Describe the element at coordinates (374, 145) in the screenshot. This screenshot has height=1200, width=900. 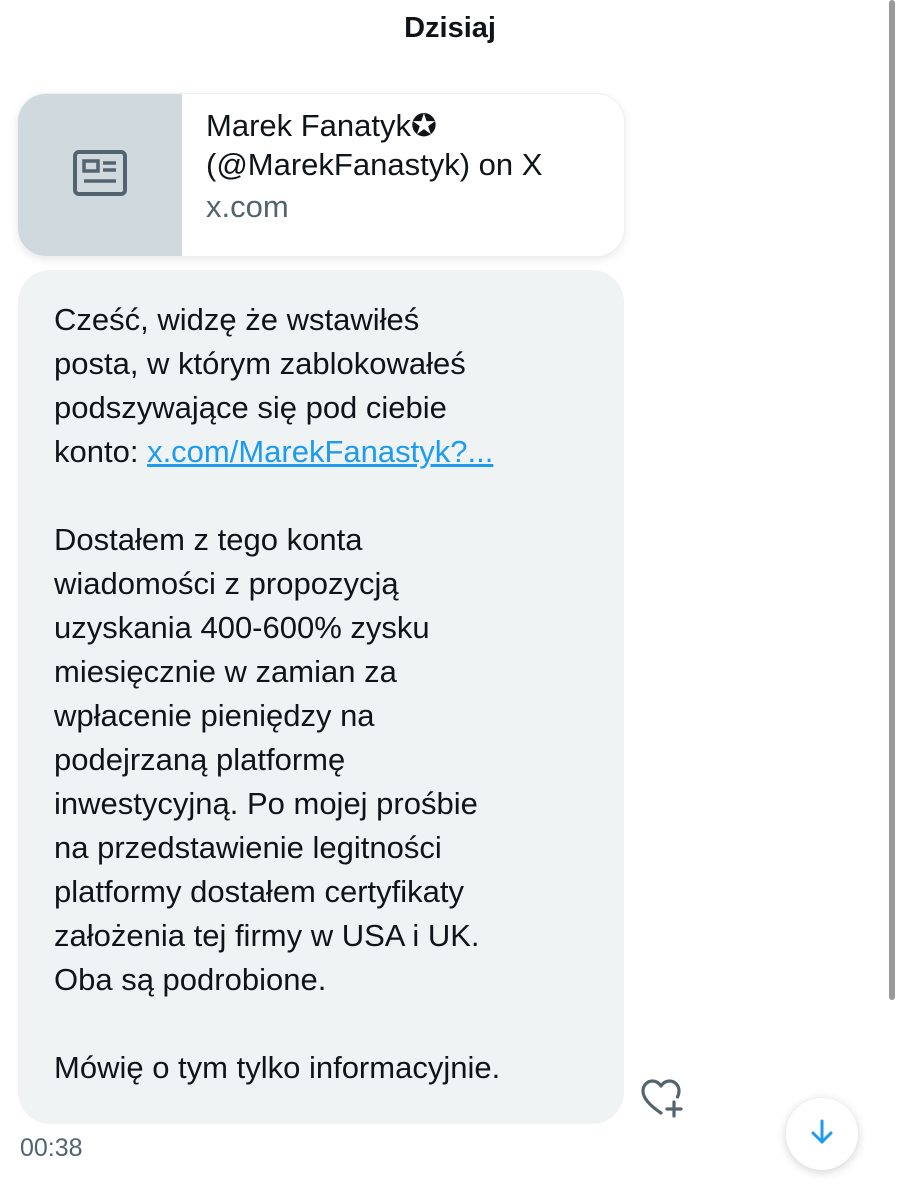
I see `link-preview-title: Marek Fanatyk✪ (@MarekFanastyk) on X` at that location.